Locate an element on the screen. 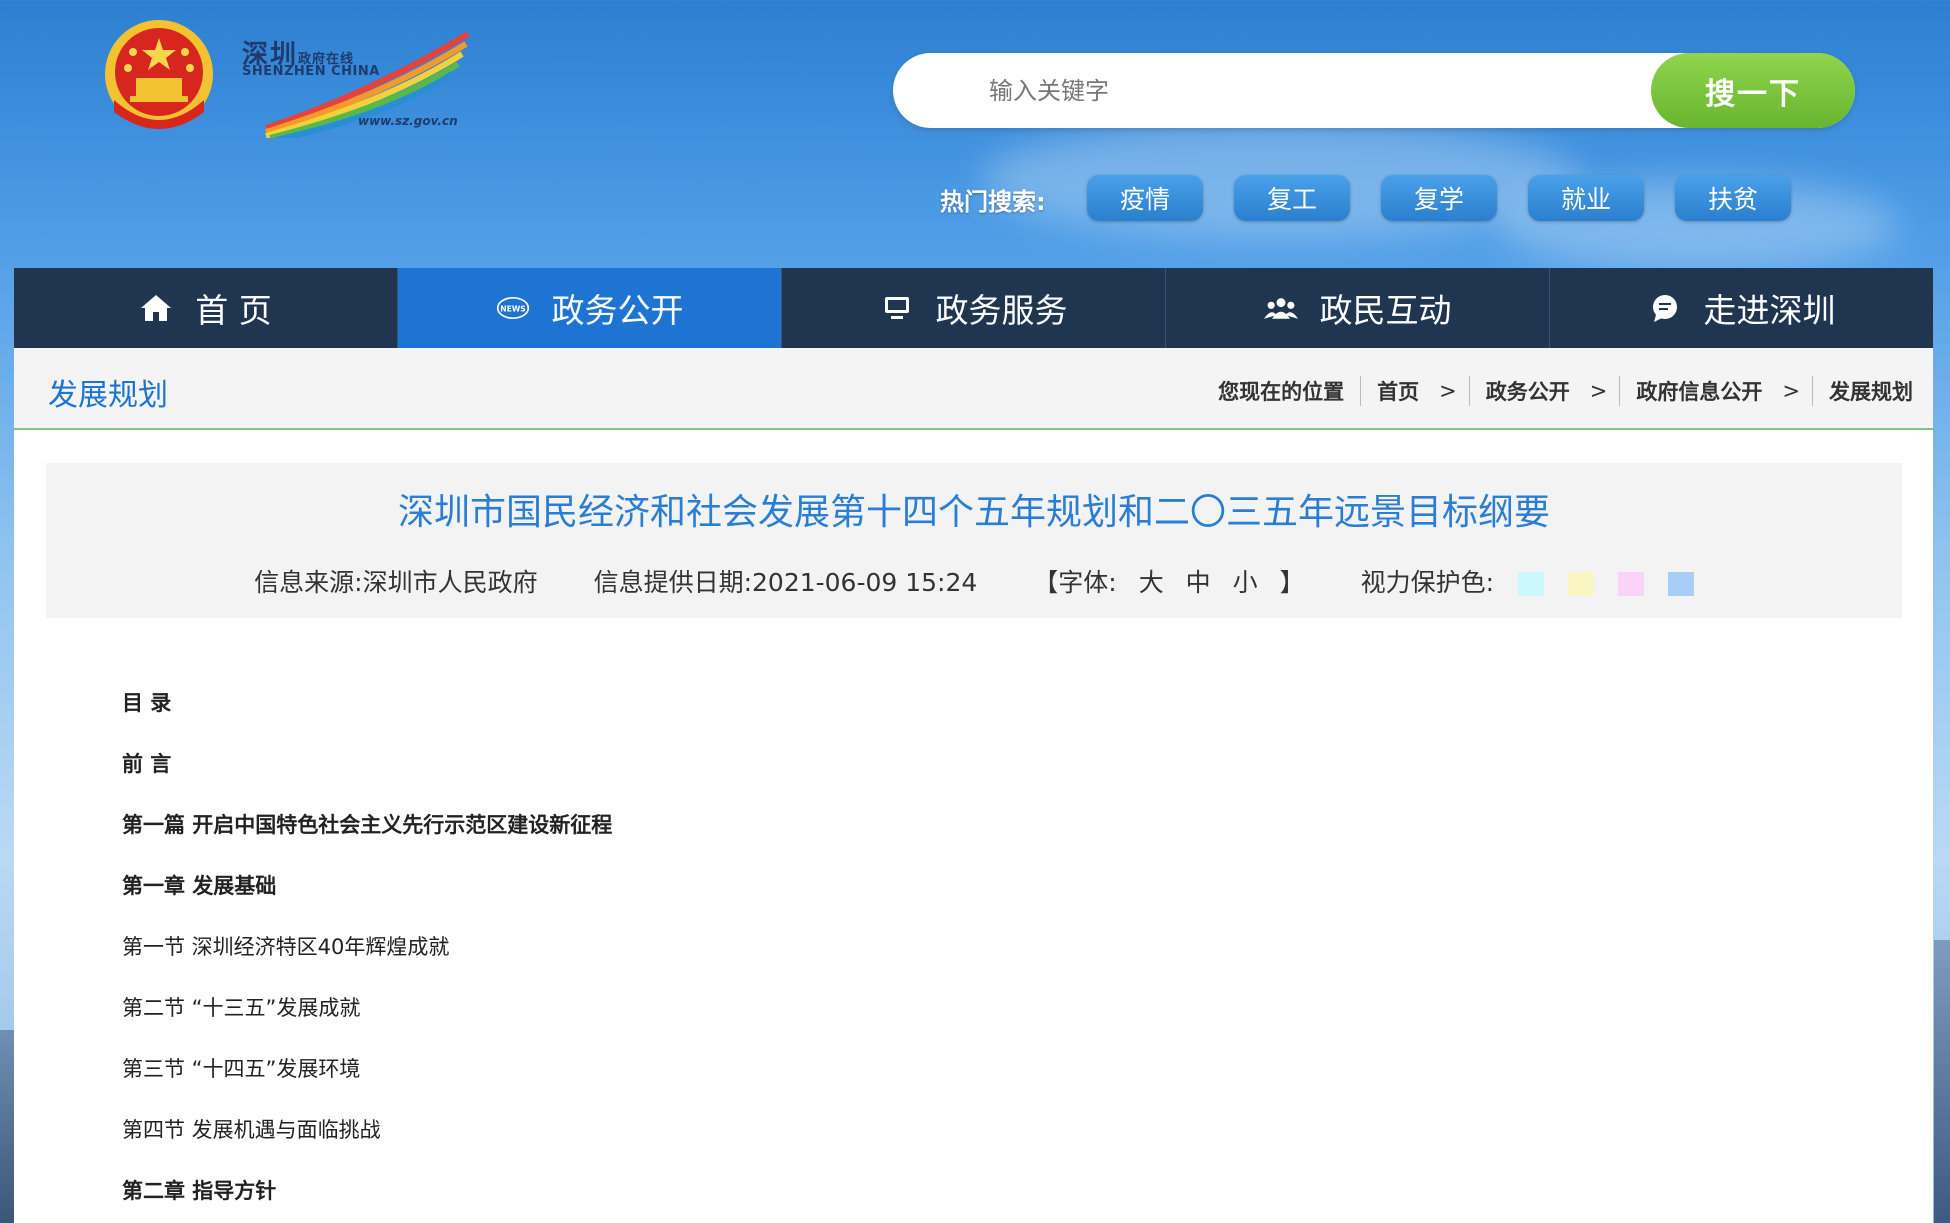 This screenshot has height=1223, width=1950. monitor-icon is located at coordinates (897, 308).